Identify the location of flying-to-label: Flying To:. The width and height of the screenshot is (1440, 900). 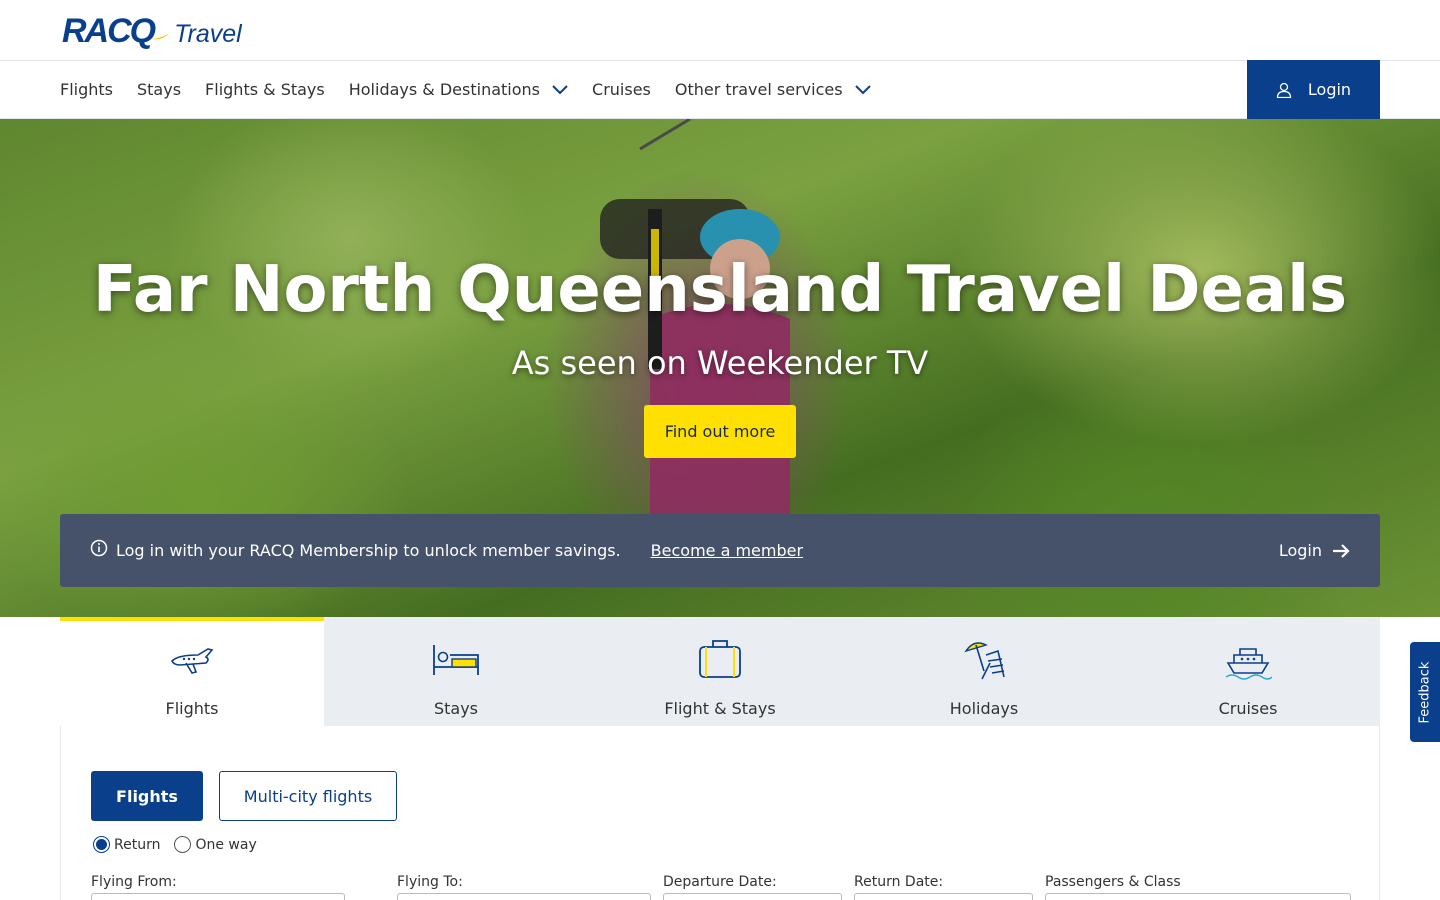
(430, 882).